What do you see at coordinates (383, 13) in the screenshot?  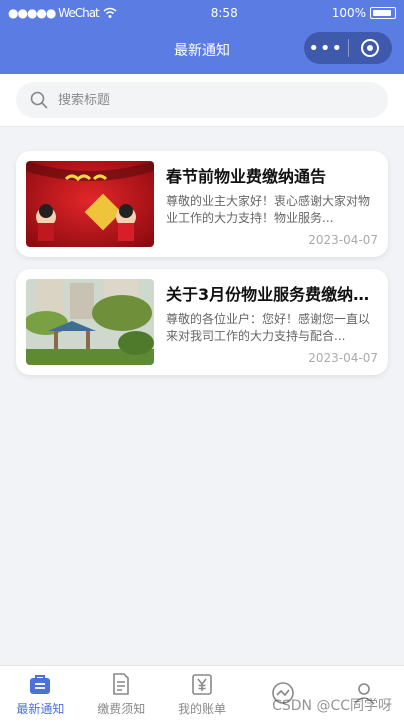 I see `battery-icon` at bounding box center [383, 13].